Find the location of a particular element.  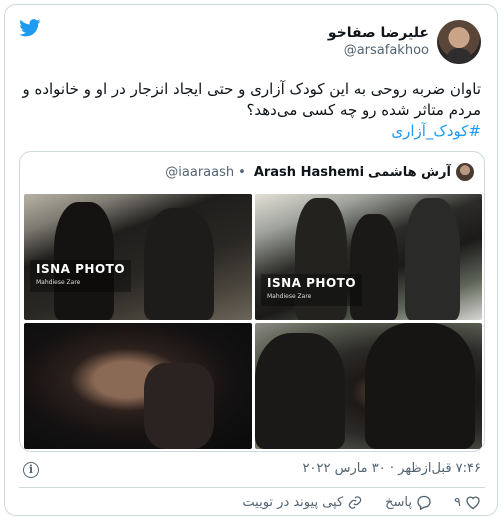

like-button: ۹ is located at coordinates (467, 502).